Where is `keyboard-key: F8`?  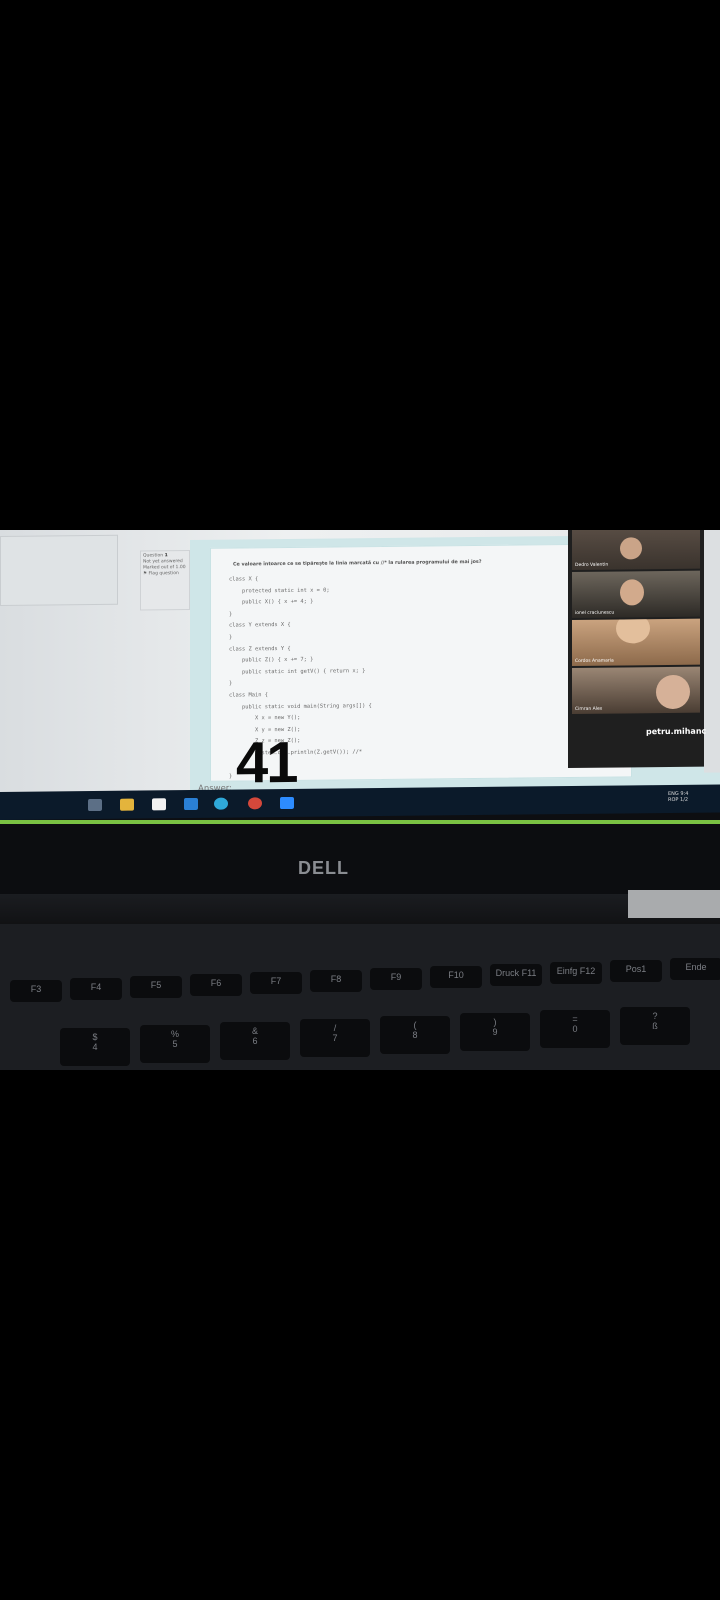
keyboard-key: F8 is located at coordinates (336, 981).